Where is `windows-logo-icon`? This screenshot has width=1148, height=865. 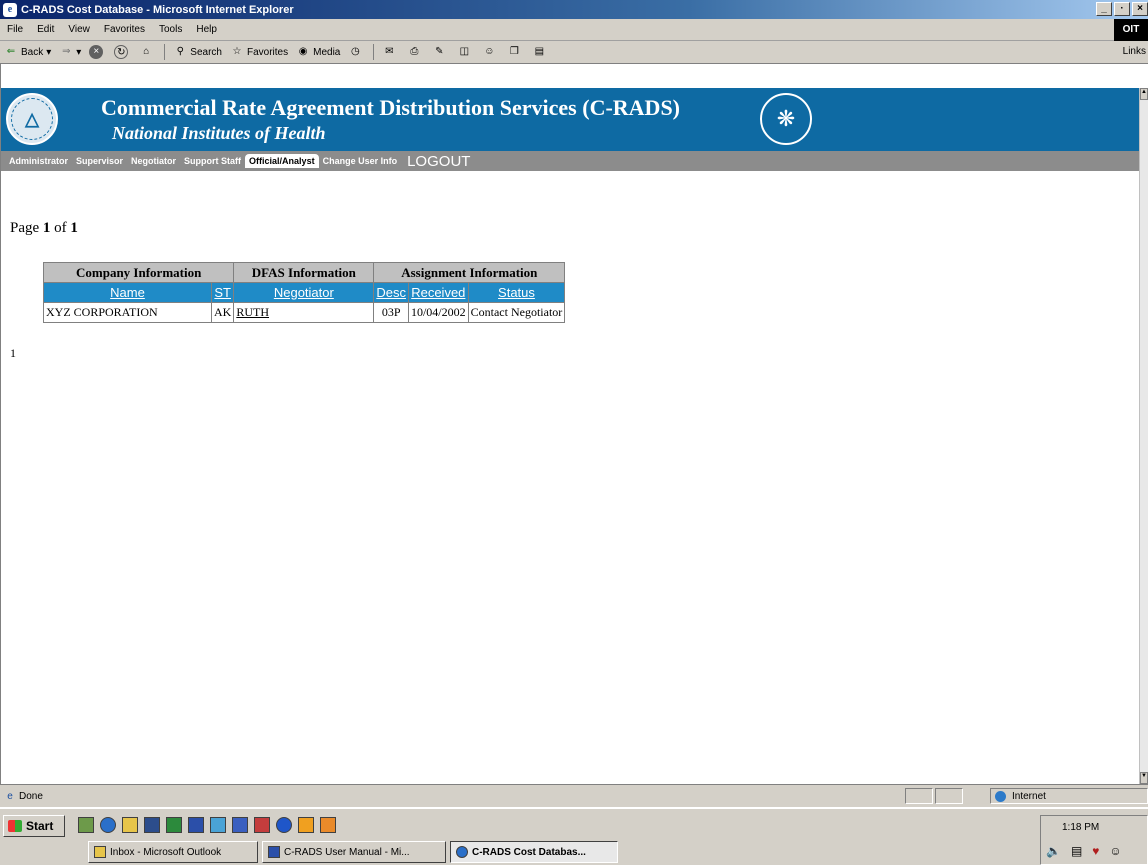
windows-logo-icon is located at coordinates (15, 826).